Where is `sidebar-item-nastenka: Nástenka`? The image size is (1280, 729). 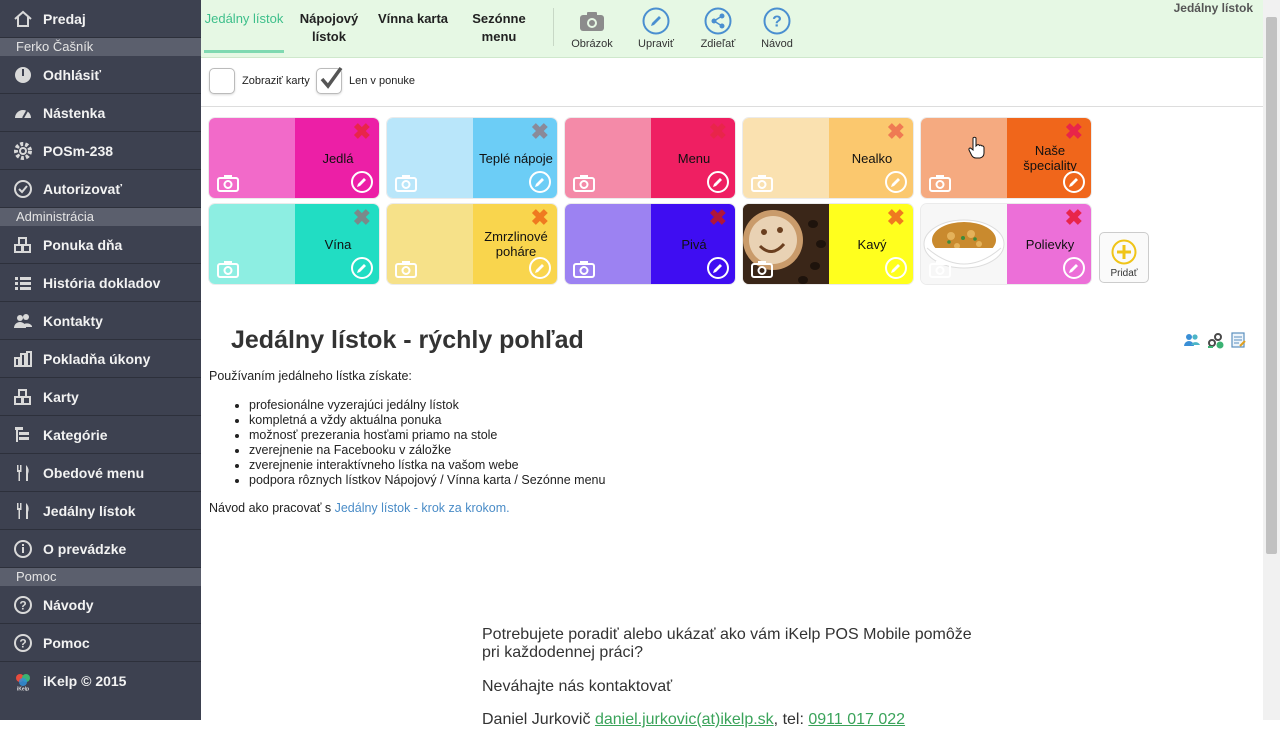
sidebar-item-nastenka: Nástenka is located at coordinates (100, 113).